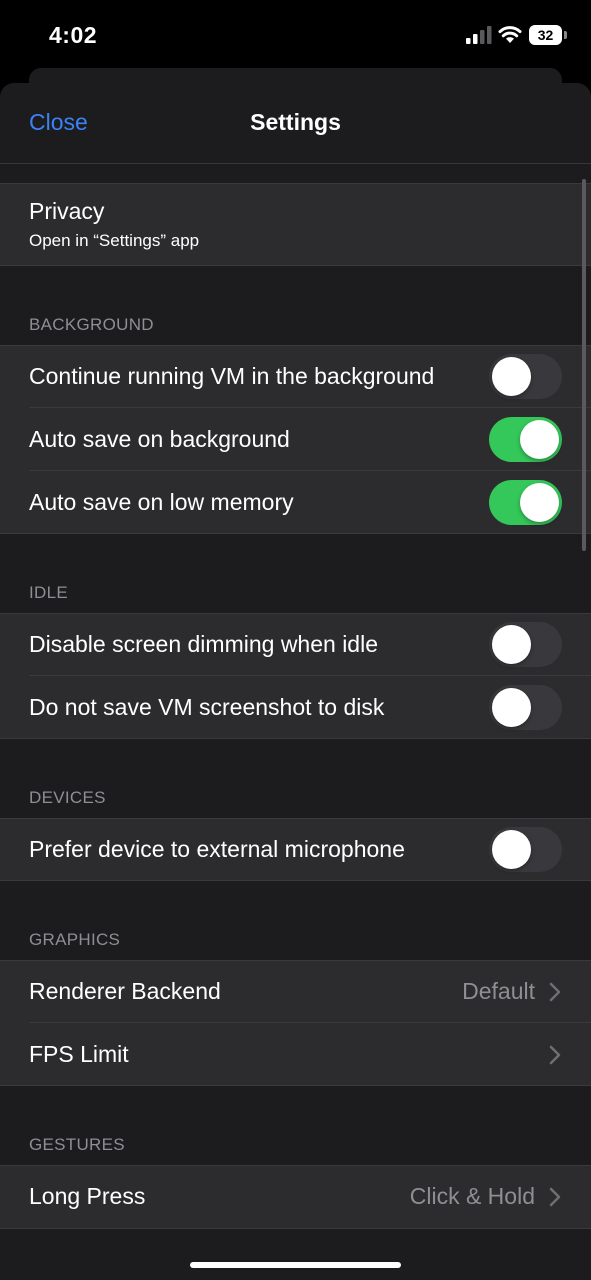 This screenshot has width=591, height=1280. Describe the element at coordinates (584, 365) in the screenshot. I see `scroll-indicator` at that location.